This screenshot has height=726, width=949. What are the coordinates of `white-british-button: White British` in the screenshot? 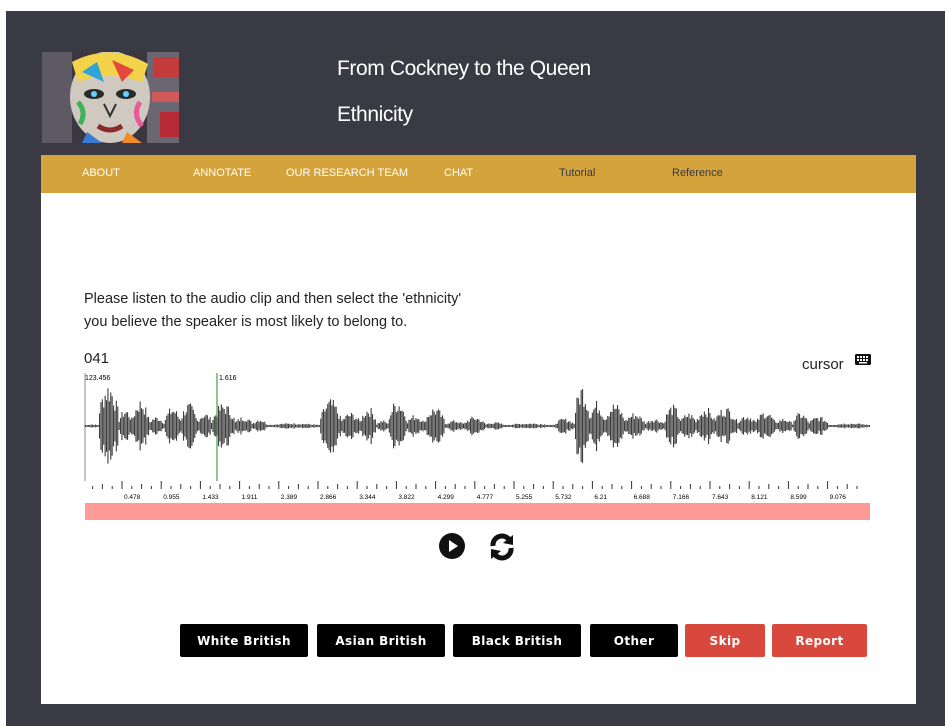 It's located at (244, 640).